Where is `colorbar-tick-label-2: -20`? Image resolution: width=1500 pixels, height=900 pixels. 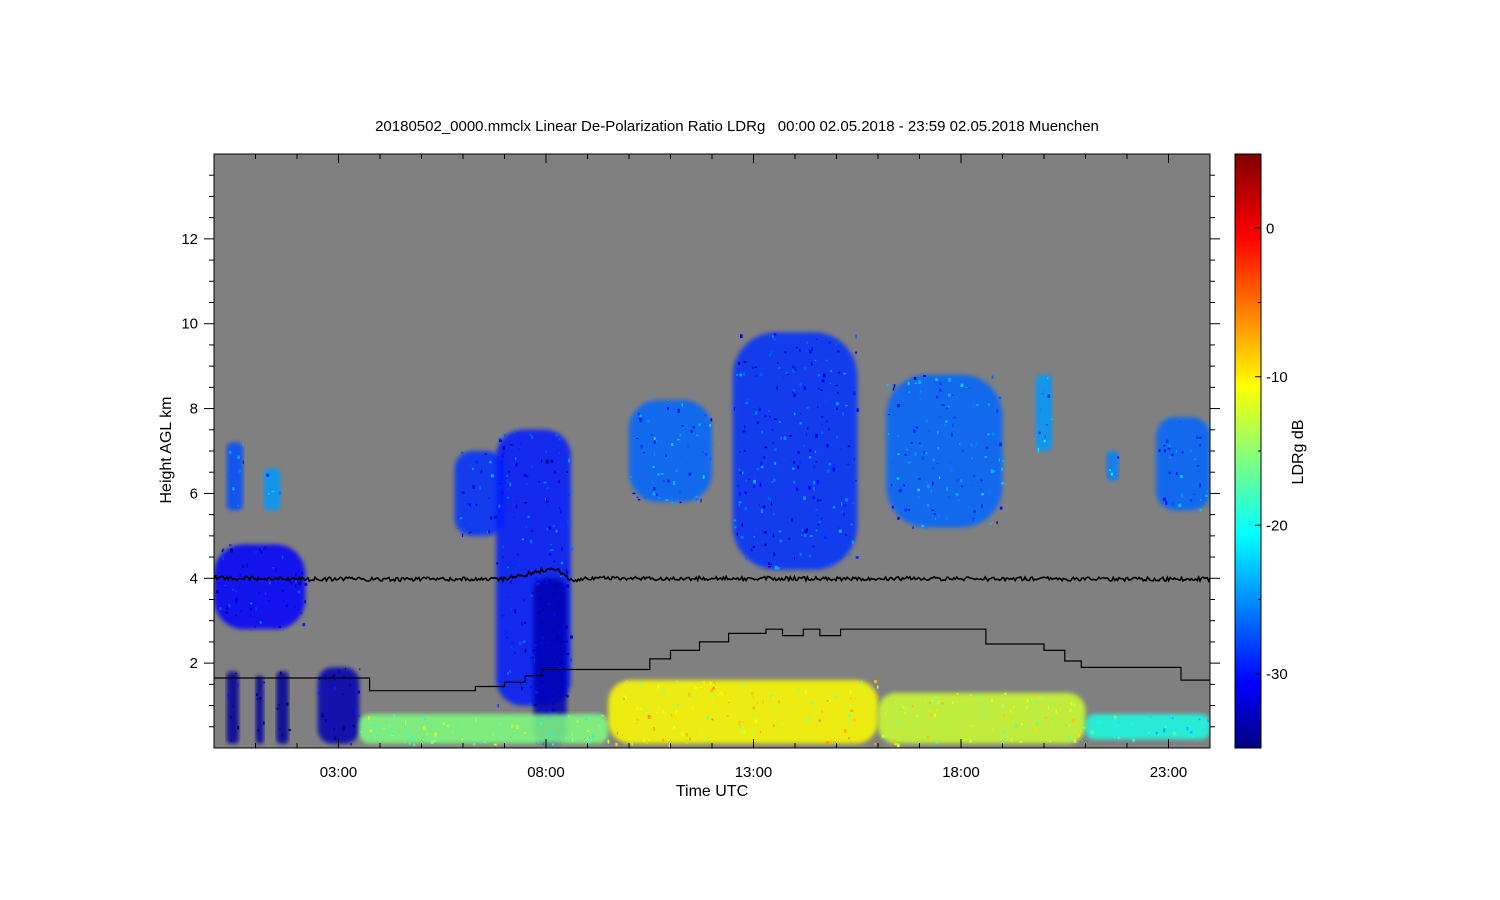 colorbar-tick-label-2: -20 is located at coordinates (1277, 525).